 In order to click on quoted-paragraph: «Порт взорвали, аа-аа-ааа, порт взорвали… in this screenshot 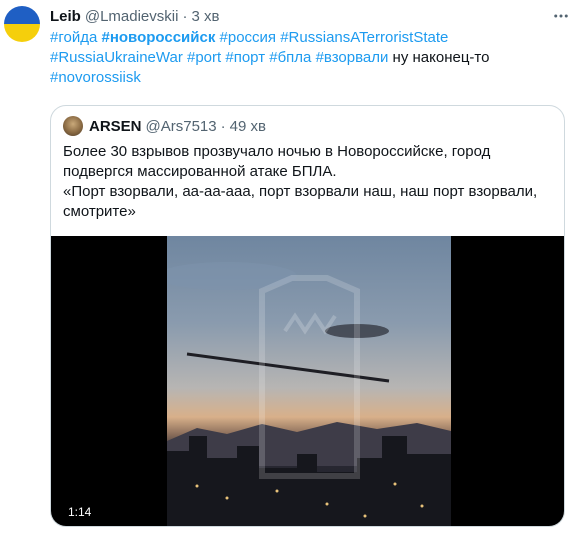, I will do `click(300, 201)`.